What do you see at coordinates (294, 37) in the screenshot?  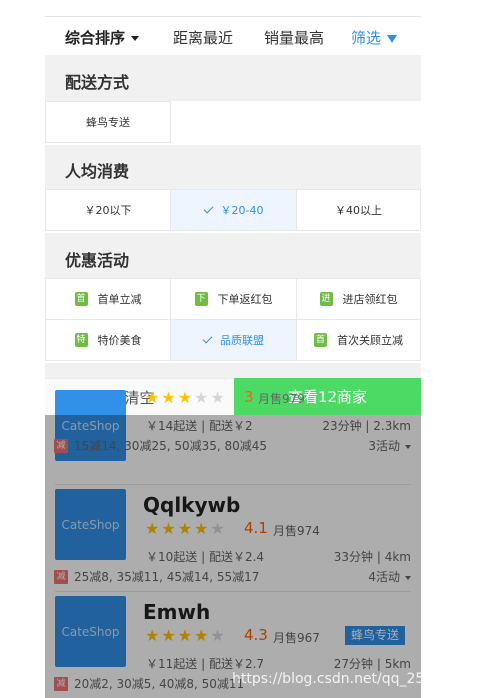 I see `sort-top-sales: 销量最高` at bounding box center [294, 37].